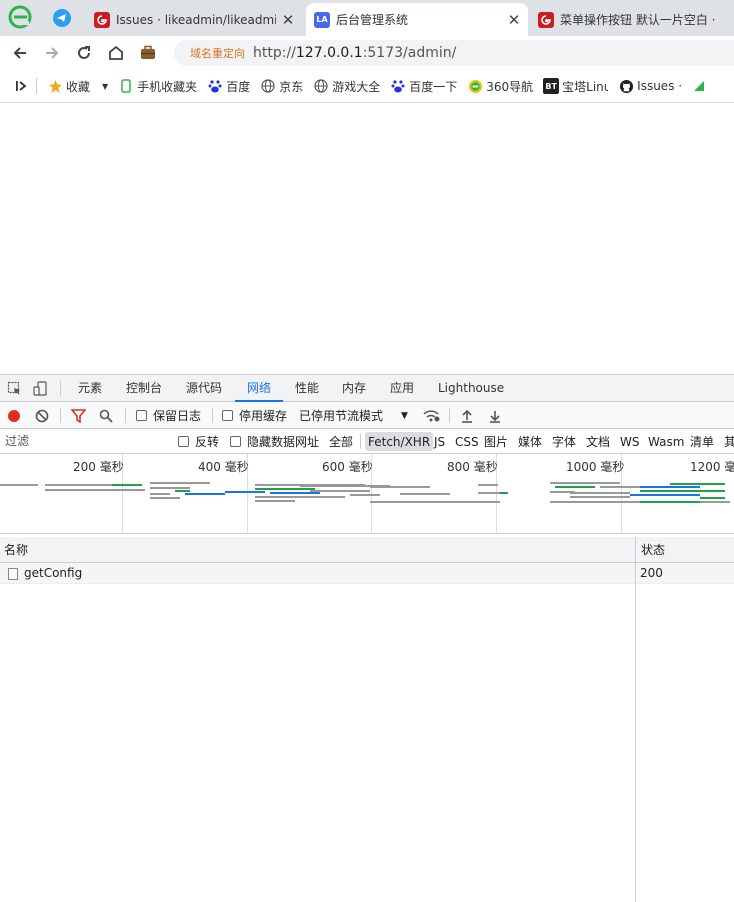 This screenshot has width=734, height=902. Describe the element at coordinates (16, 550) in the screenshot. I see `column-header-name: 名称` at that location.